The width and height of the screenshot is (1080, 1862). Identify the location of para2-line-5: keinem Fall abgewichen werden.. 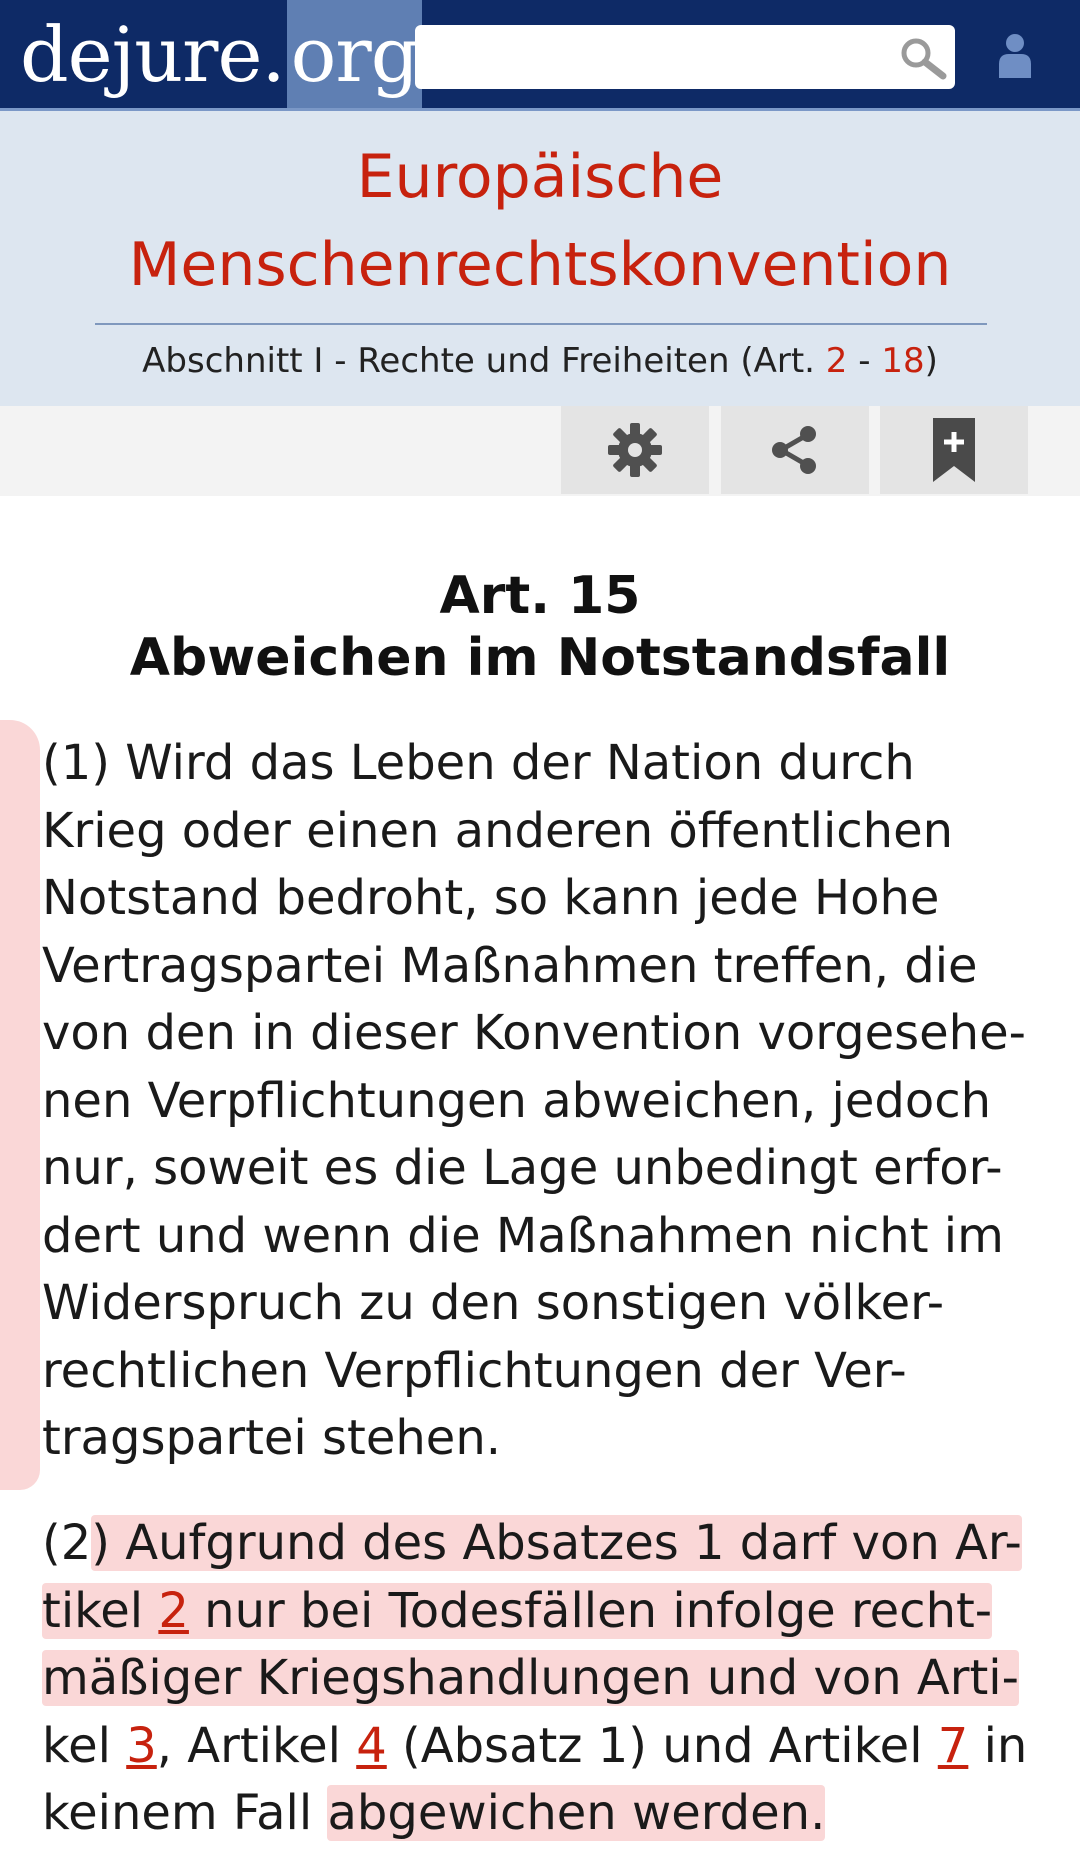
(547, 1814).